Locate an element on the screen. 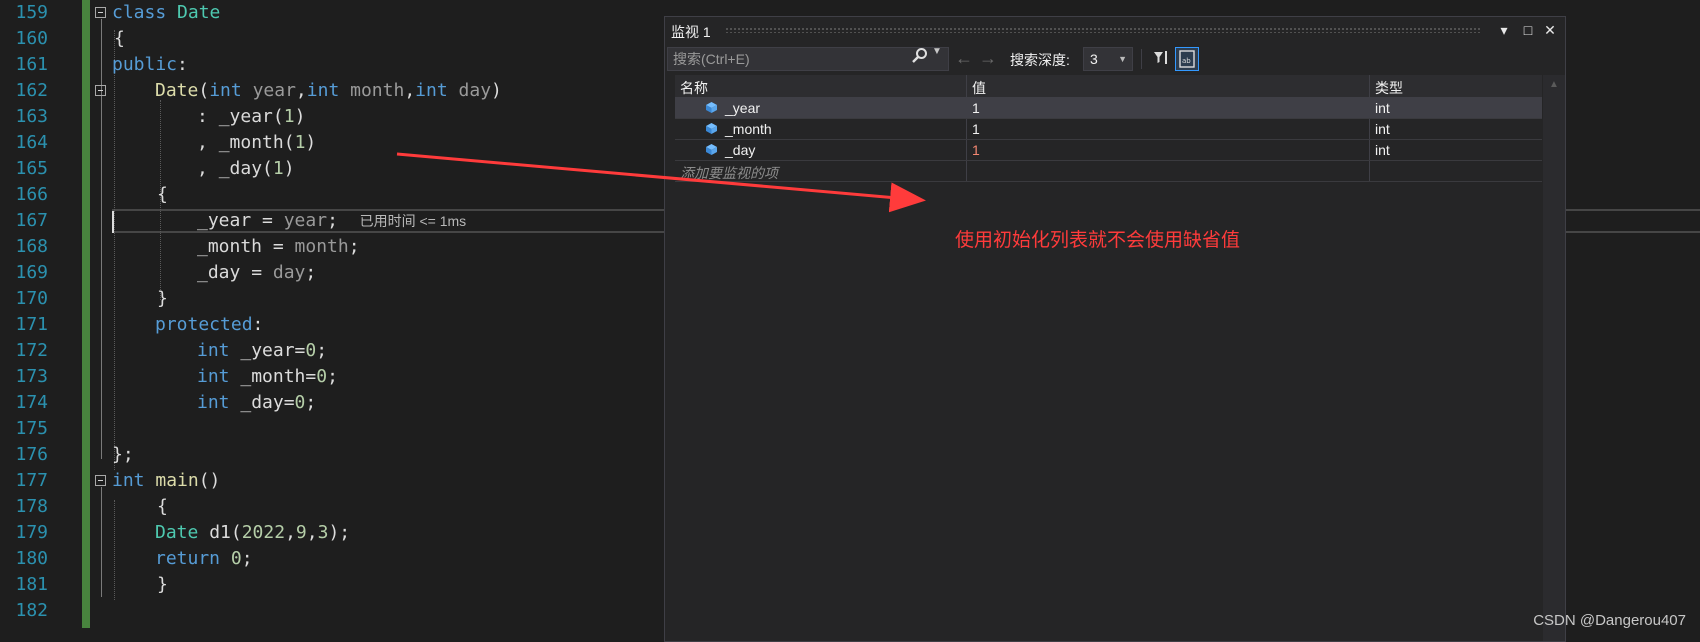 Image resolution: width=1700 pixels, height=642 pixels. scroll-up-icon: ▲ is located at coordinates (1554, 84).